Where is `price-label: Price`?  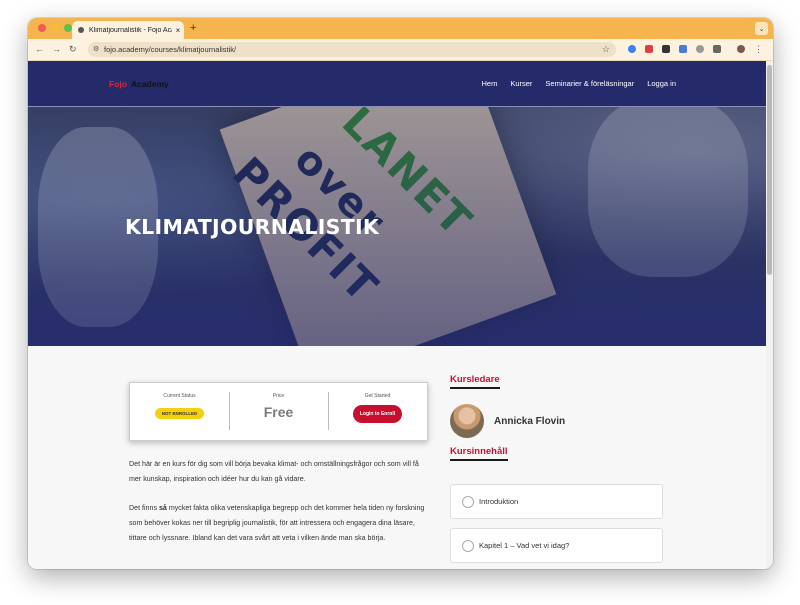 price-label: Price is located at coordinates (278, 396).